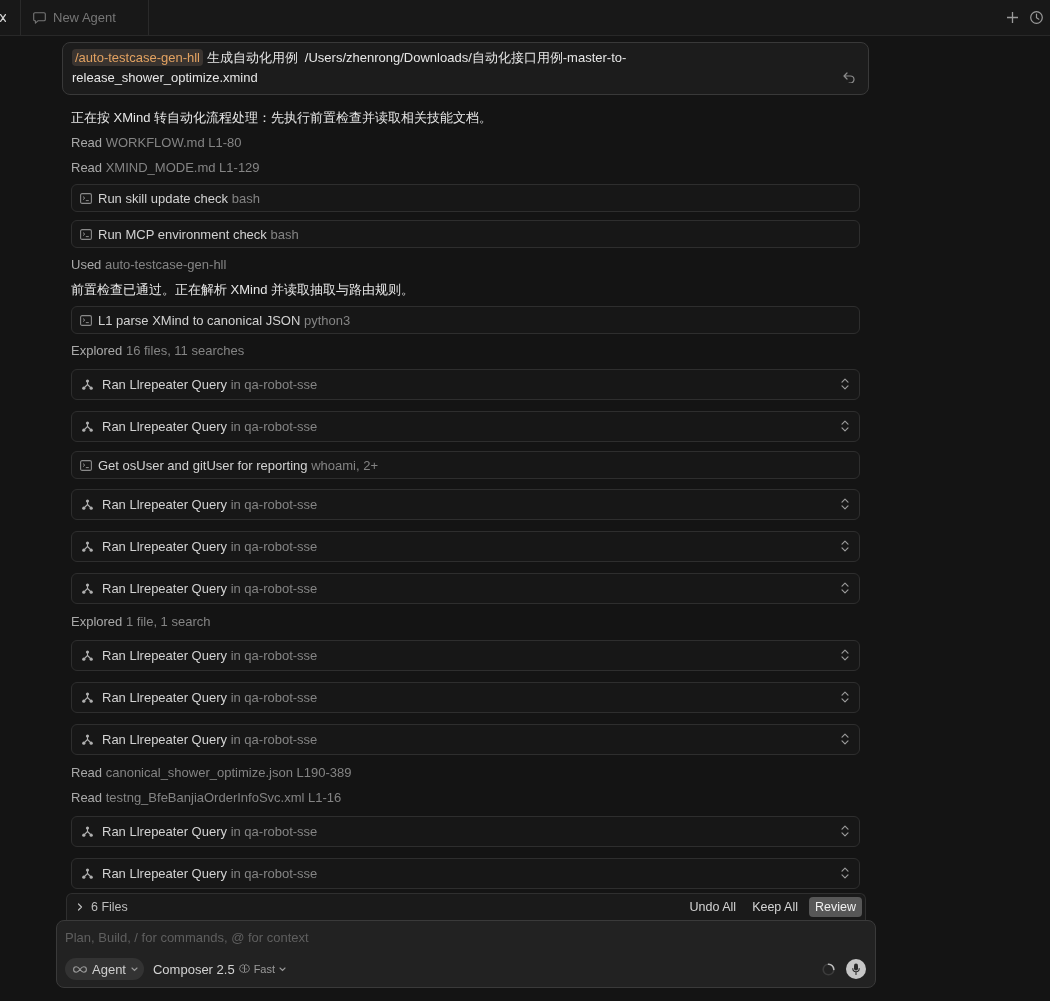 The height and width of the screenshot is (1001, 1050). I want to click on microphone-button, so click(856, 969).